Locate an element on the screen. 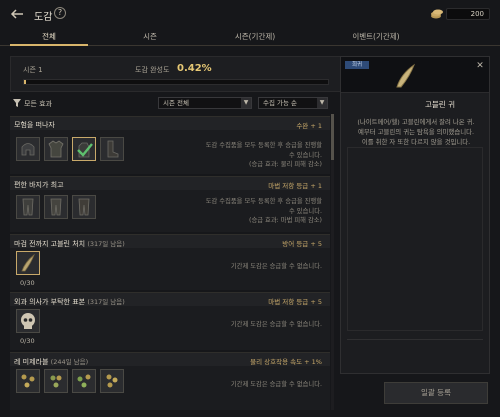  group-header: 마검 전까지 고블린 처치 (317일 남음) 방어 등급 + 5 is located at coordinates (170, 241).